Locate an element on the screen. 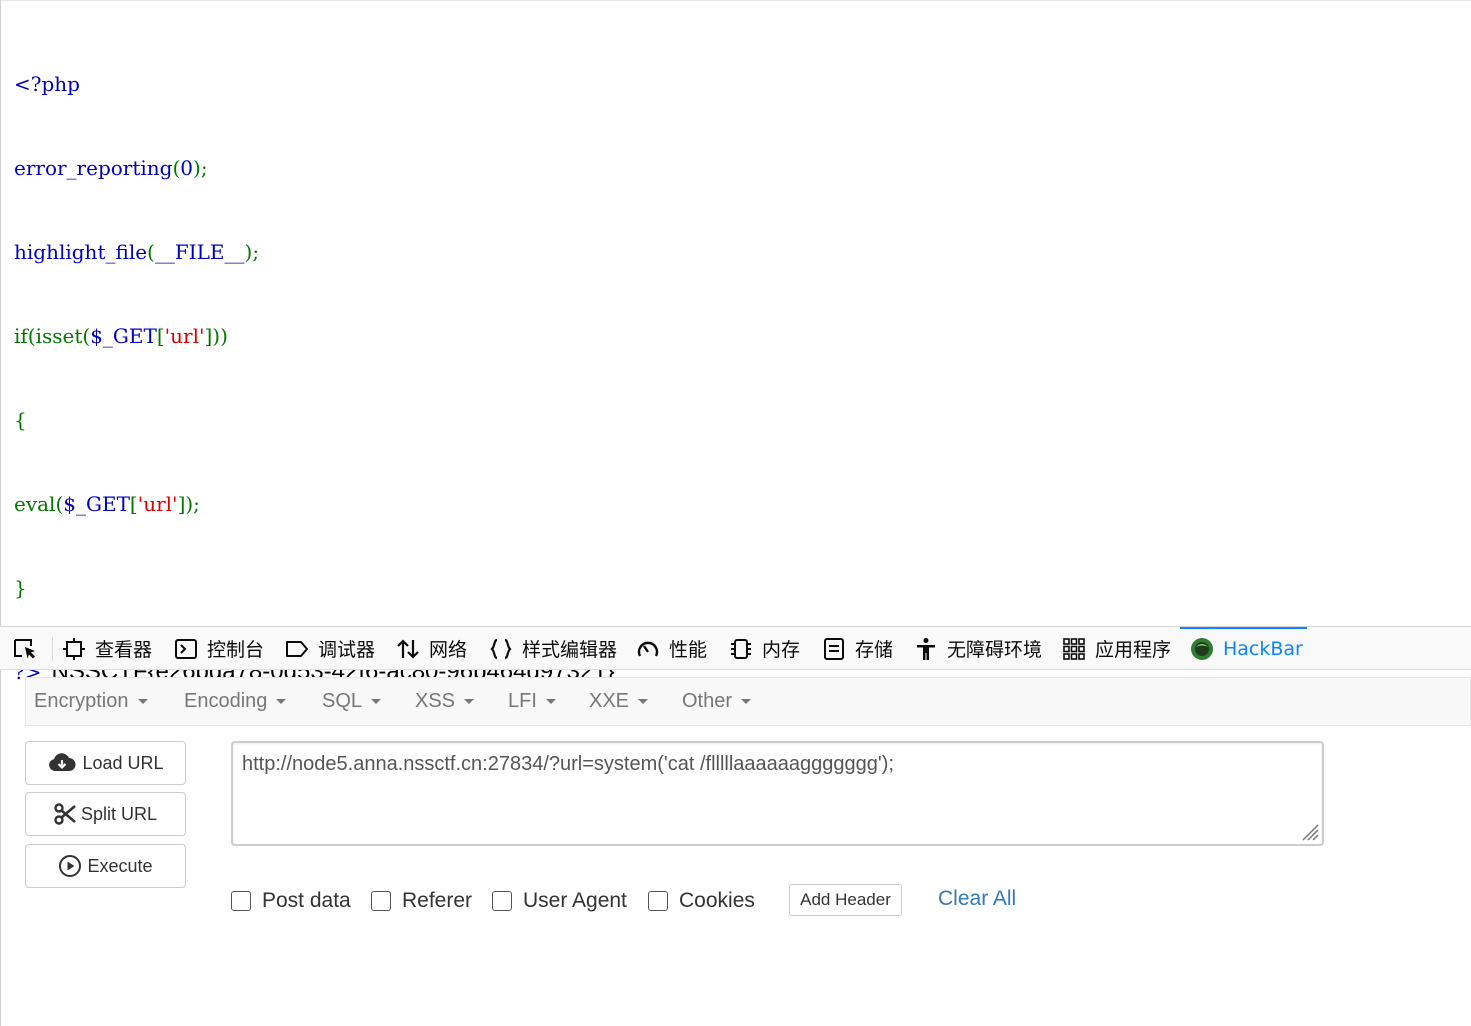 The width and height of the screenshot is (1471, 1026). cloud-download-icon is located at coordinates (62, 762).